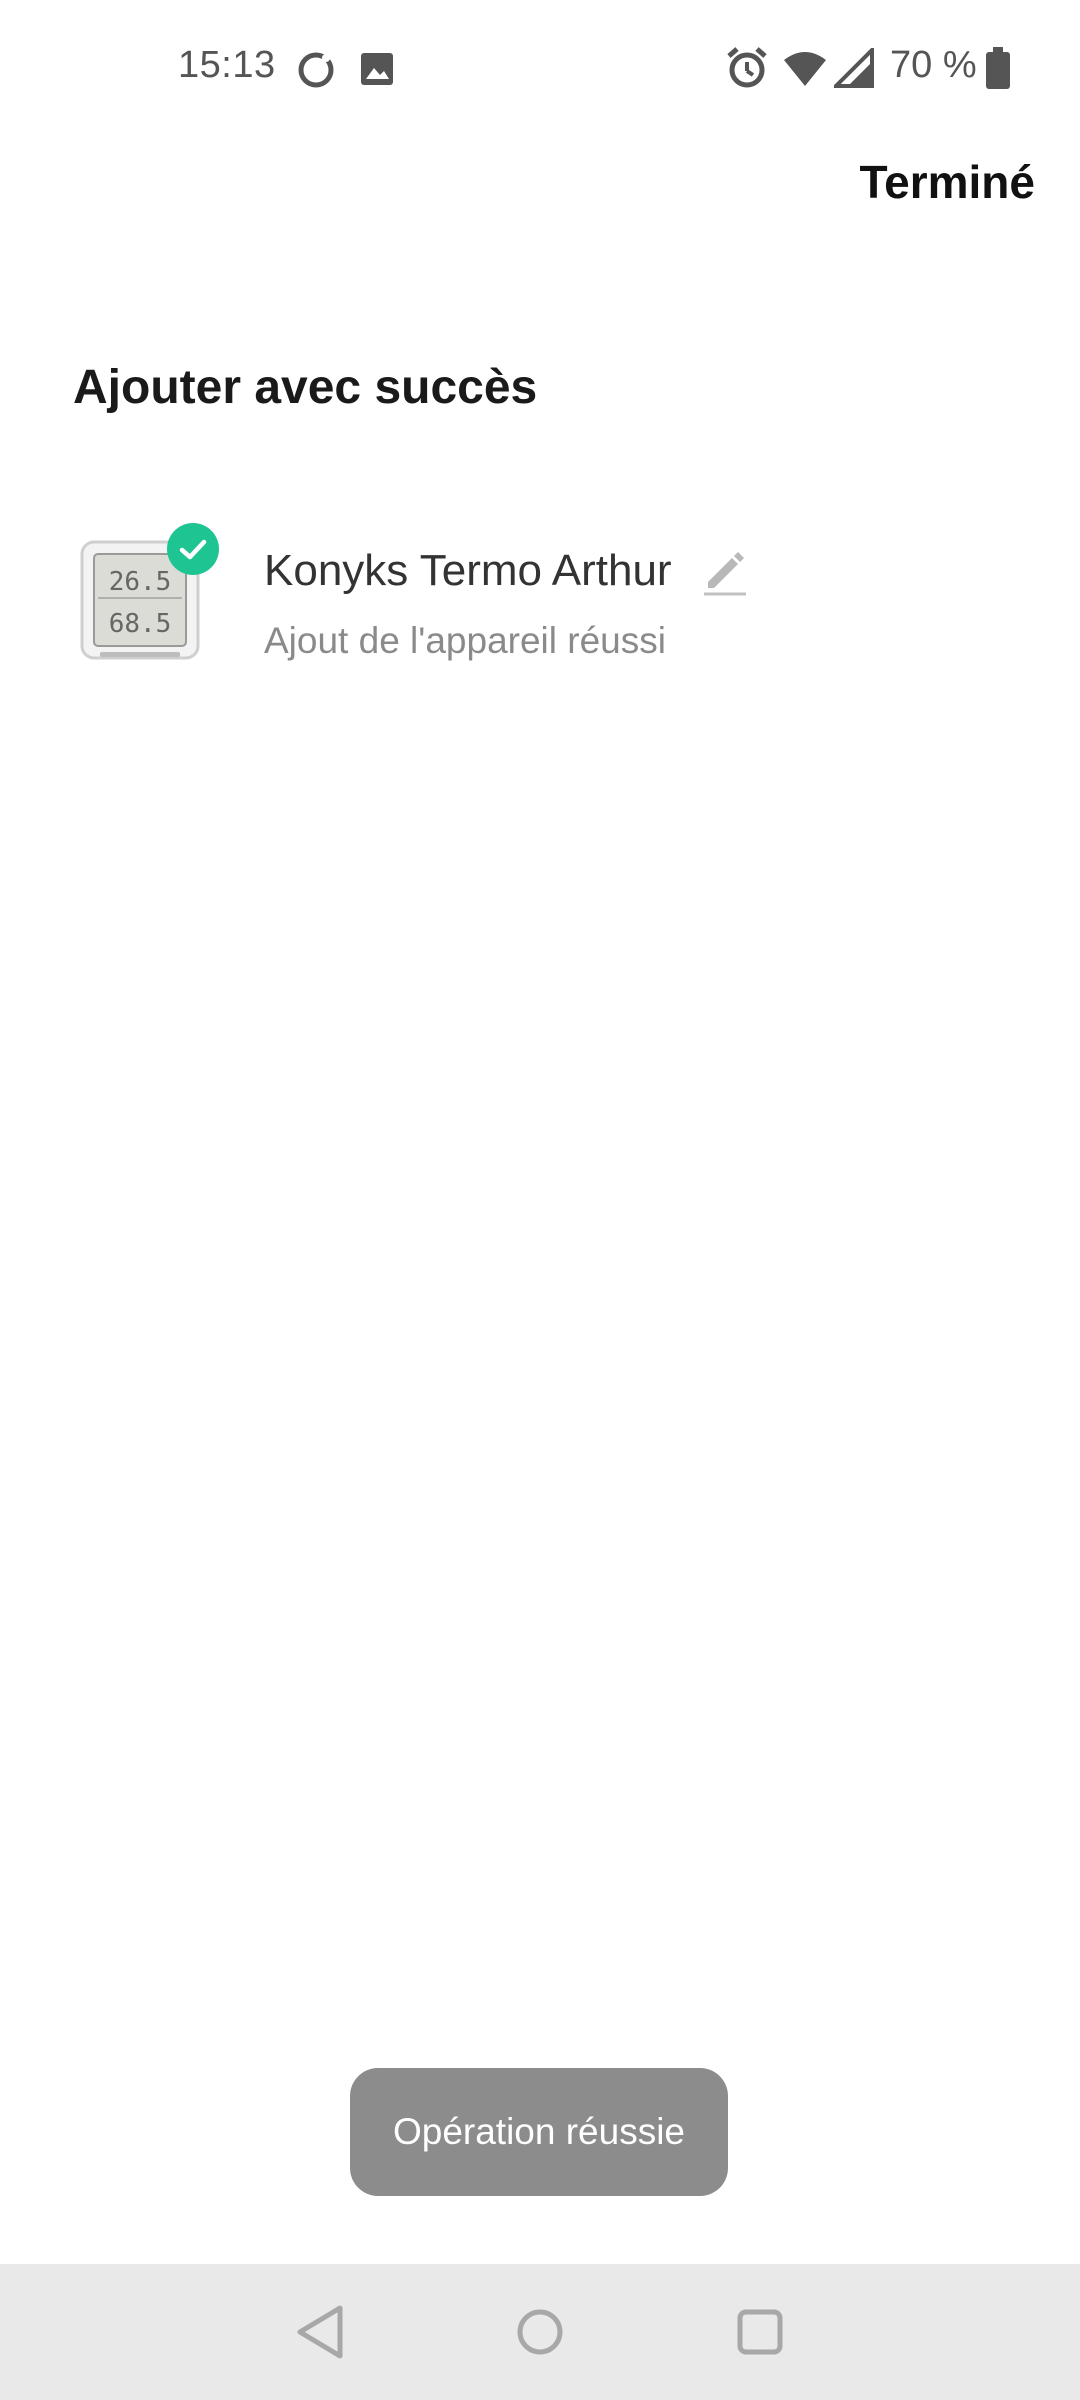 The width and height of the screenshot is (1080, 2400). I want to click on alarm-icon, so click(747, 67).